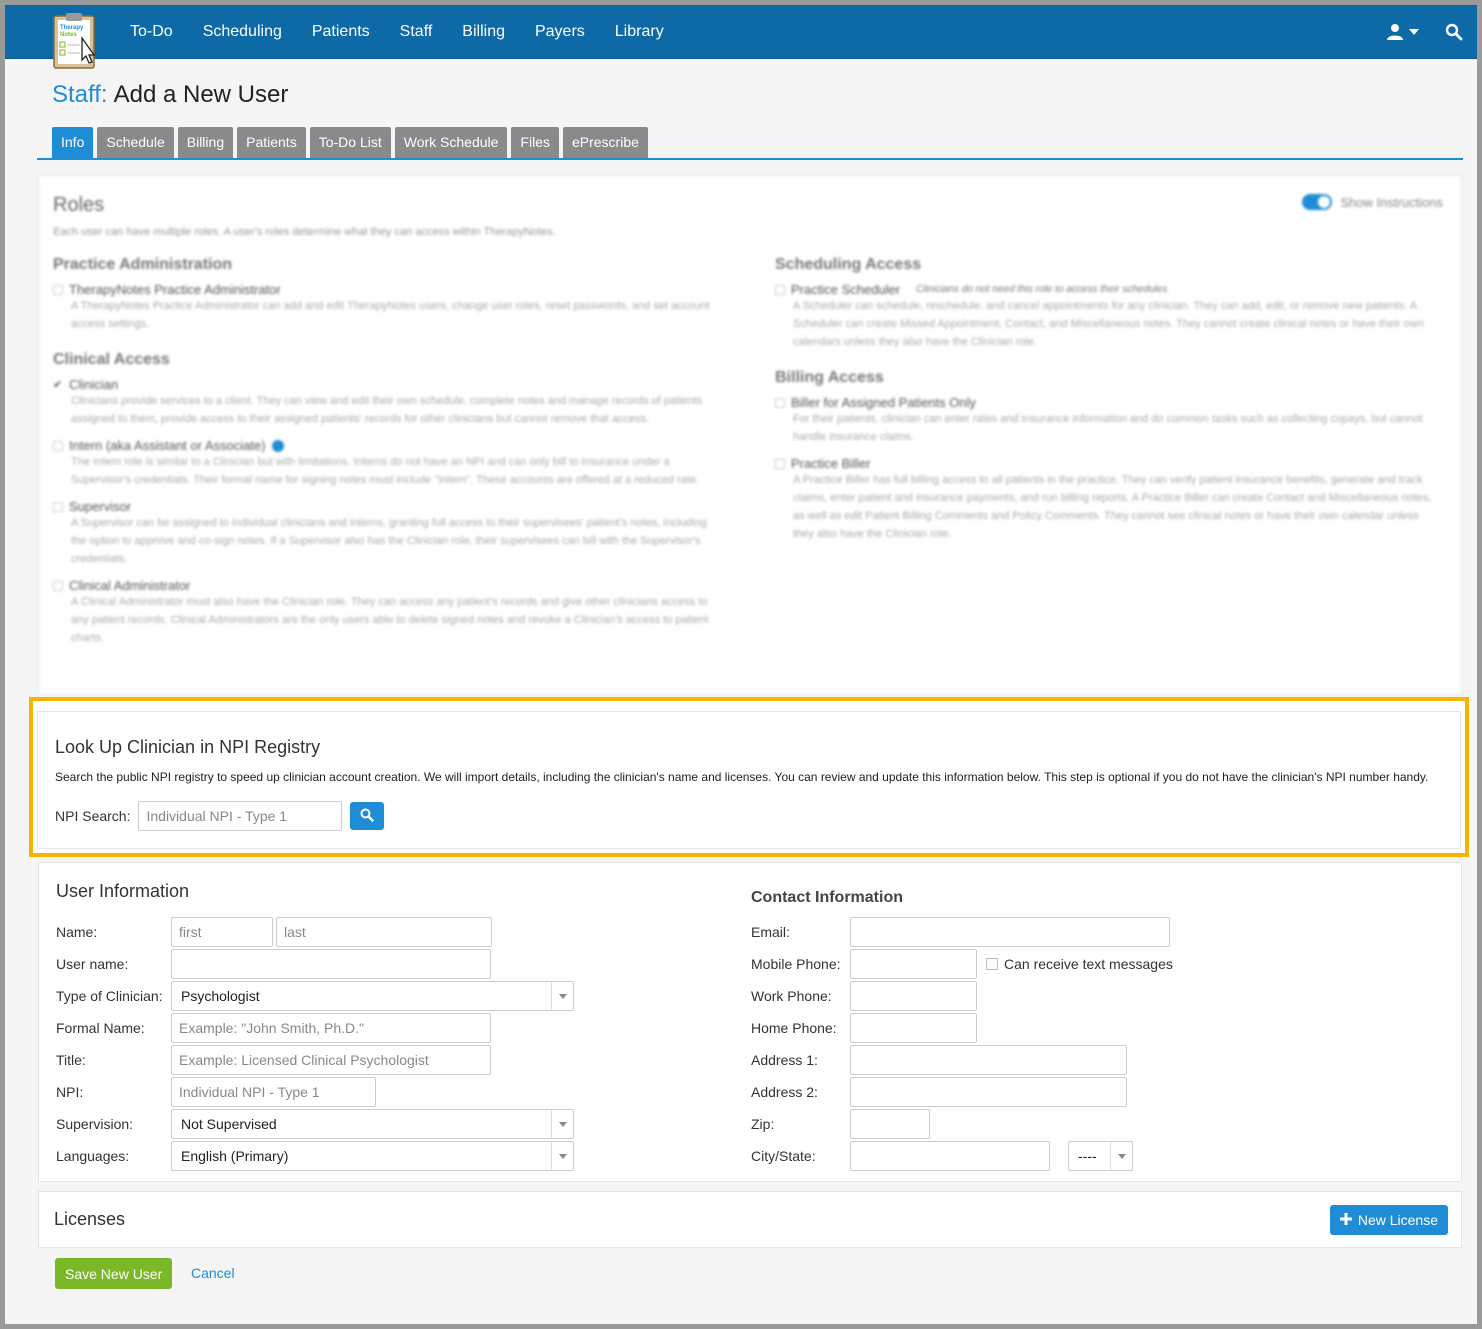  I want to click on nav-patients: Patients, so click(341, 32).